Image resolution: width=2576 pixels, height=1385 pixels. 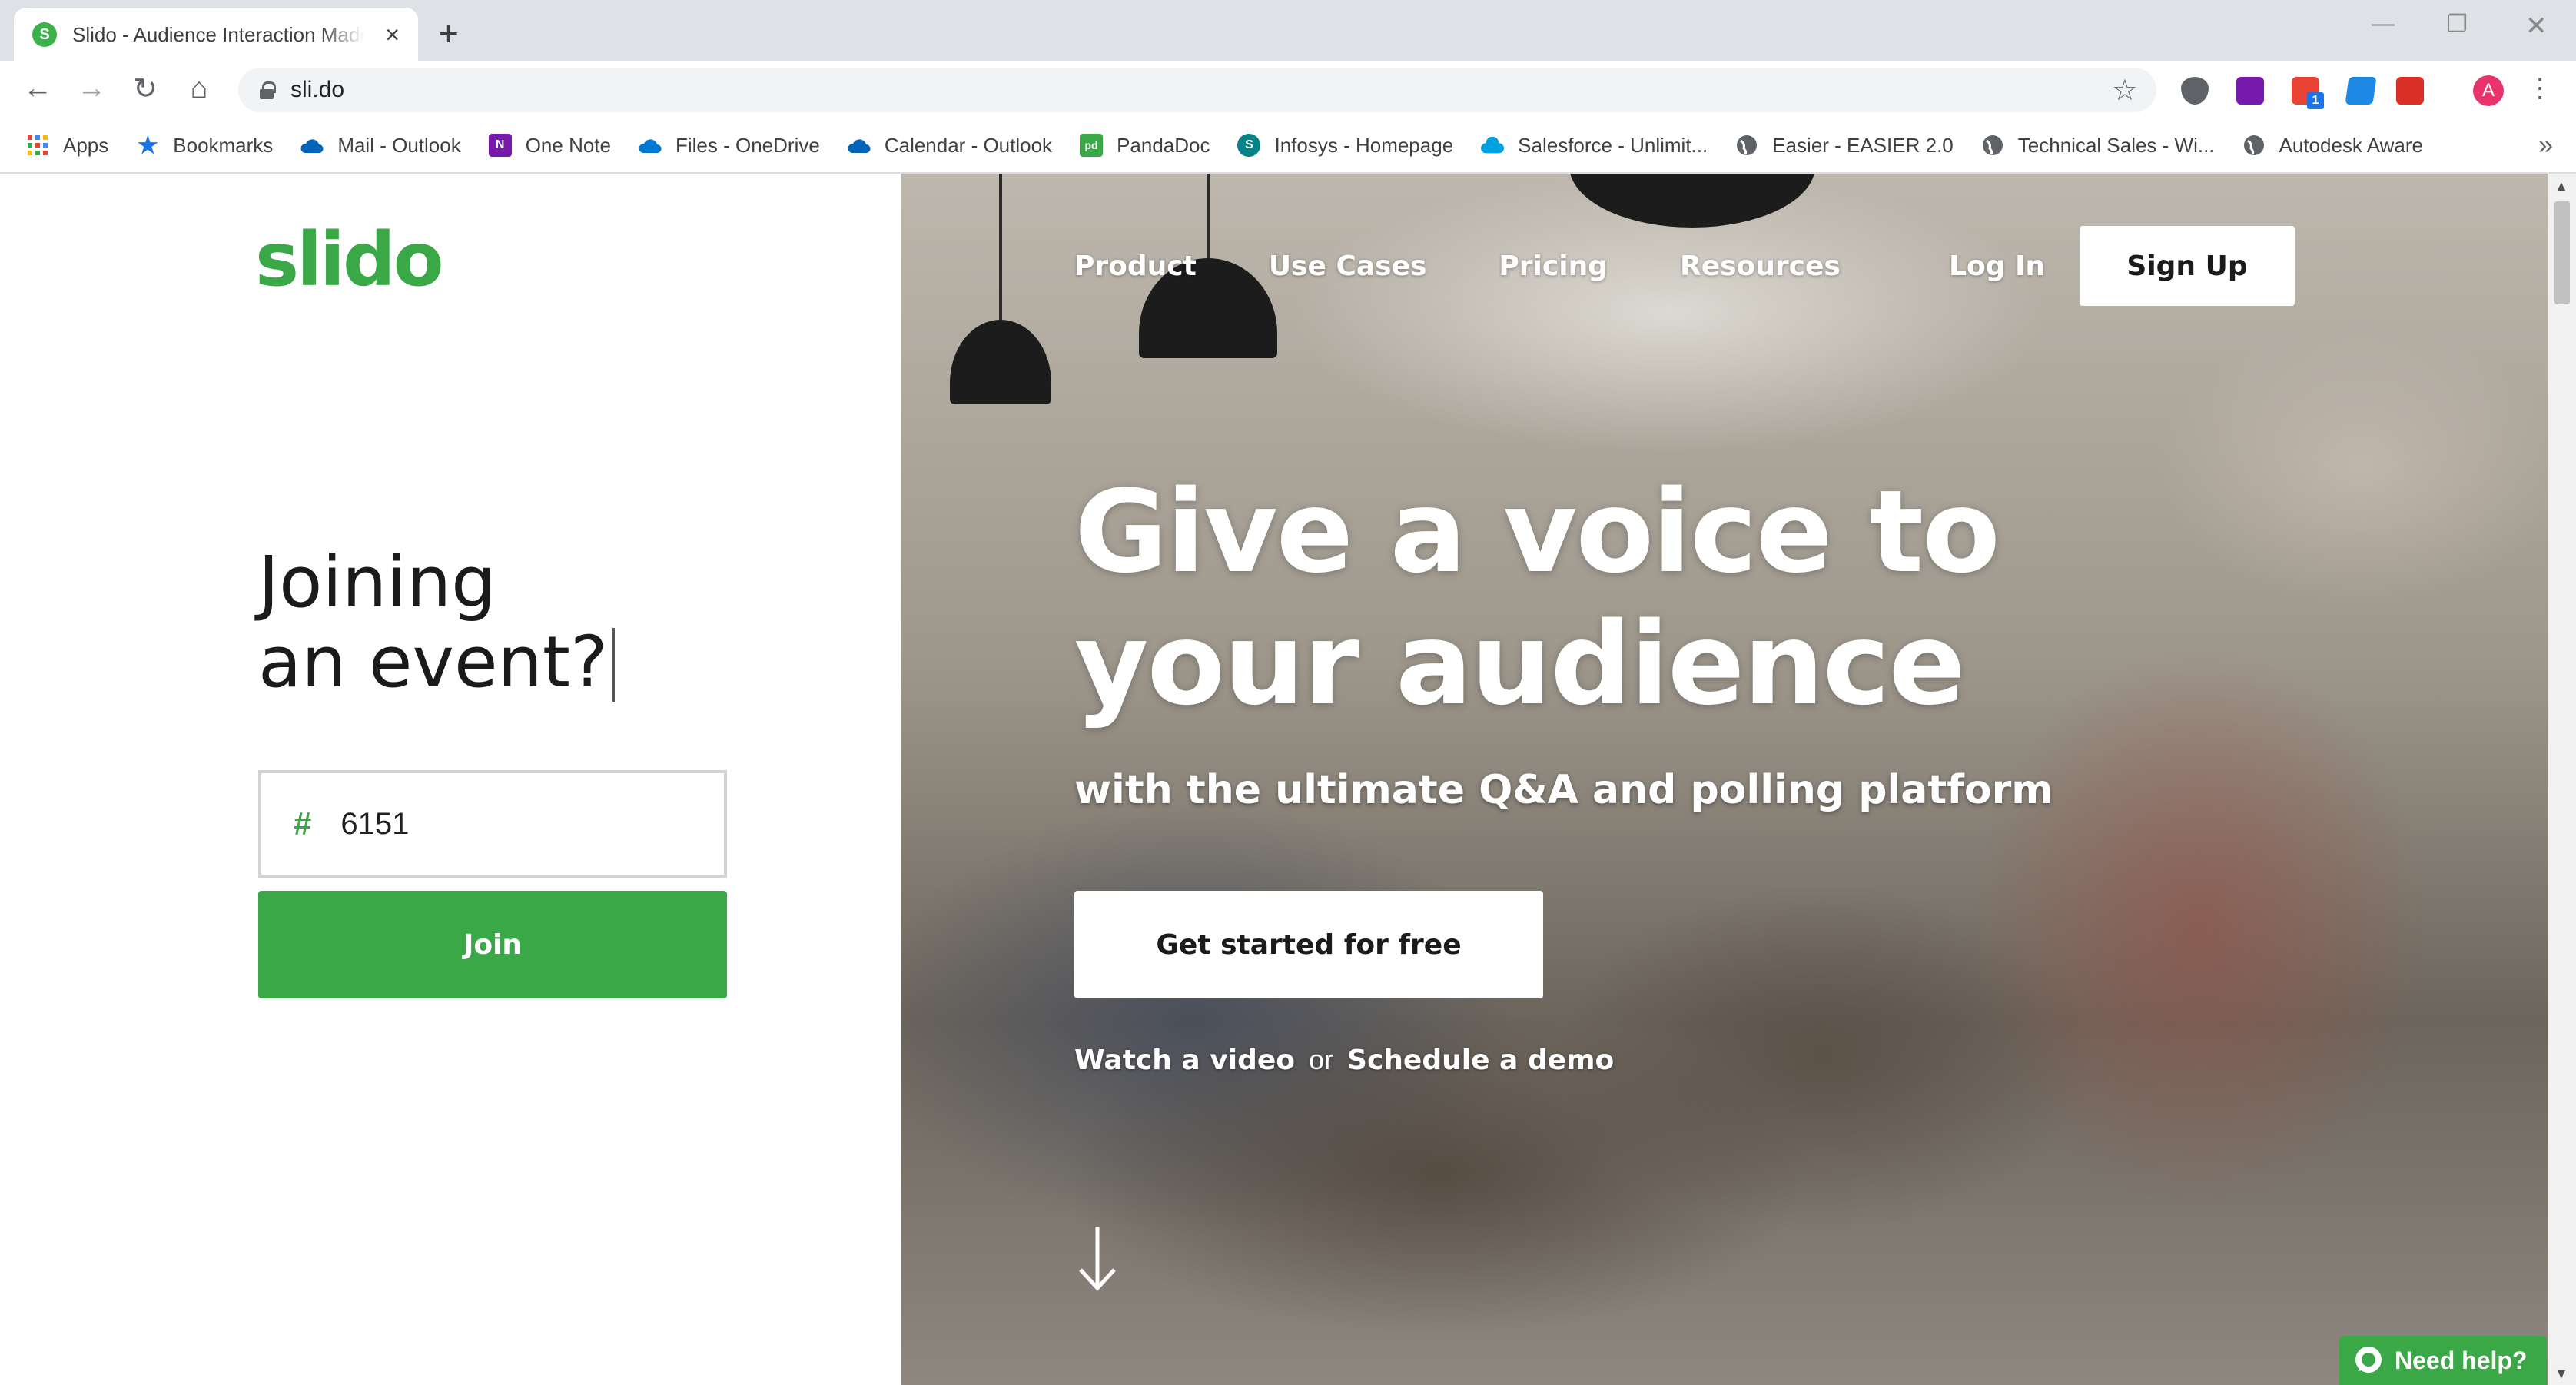 What do you see at coordinates (349, 260) in the screenshot?
I see `slido-logo: slido` at bounding box center [349, 260].